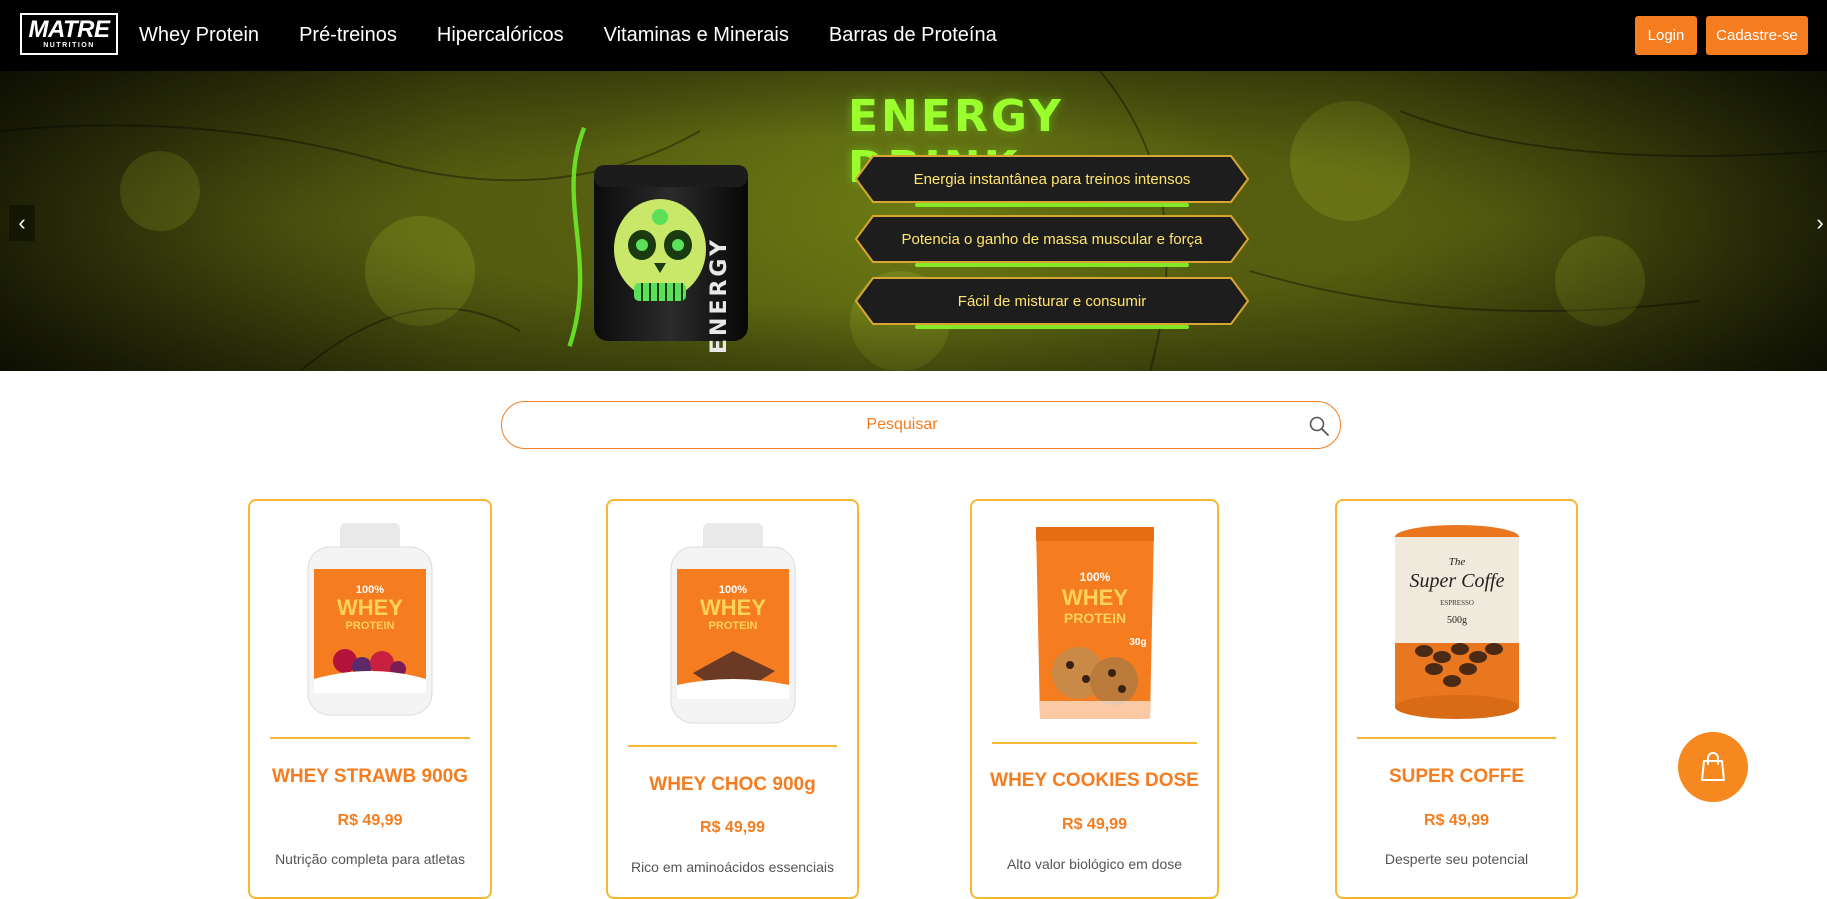  What do you see at coordinates (1666, 35) in the screenshot?
I see `login-button: Login` at bounding box center [1666, 35].